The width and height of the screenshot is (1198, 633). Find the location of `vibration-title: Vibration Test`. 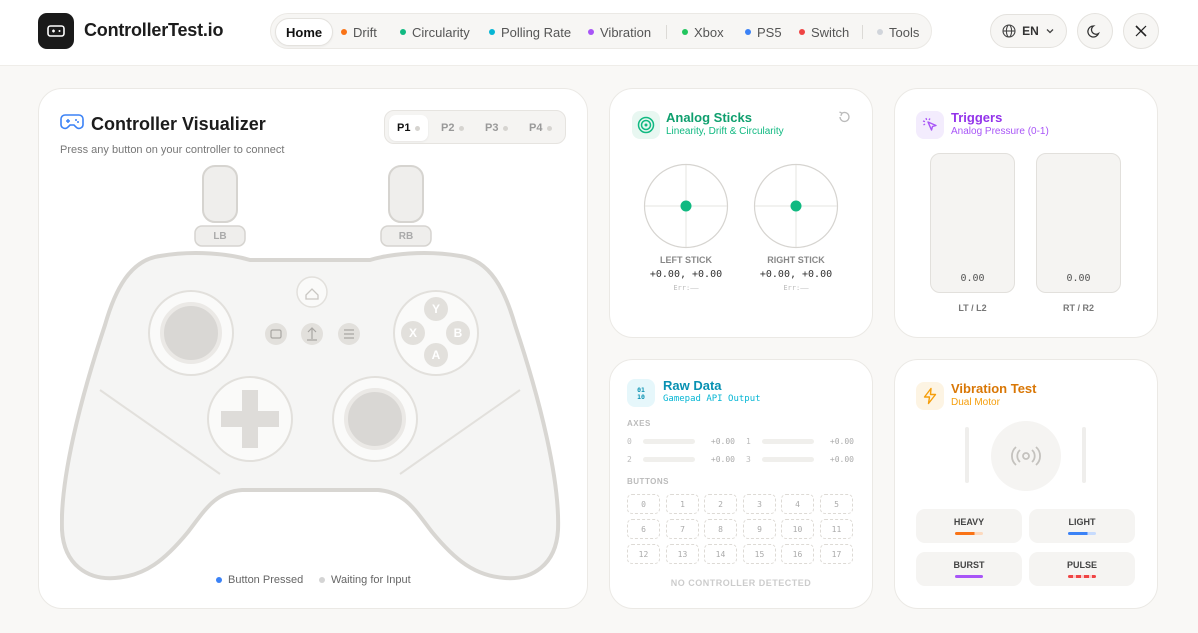

vibration-title: Vibration Test is located at coordinates (994, 388).